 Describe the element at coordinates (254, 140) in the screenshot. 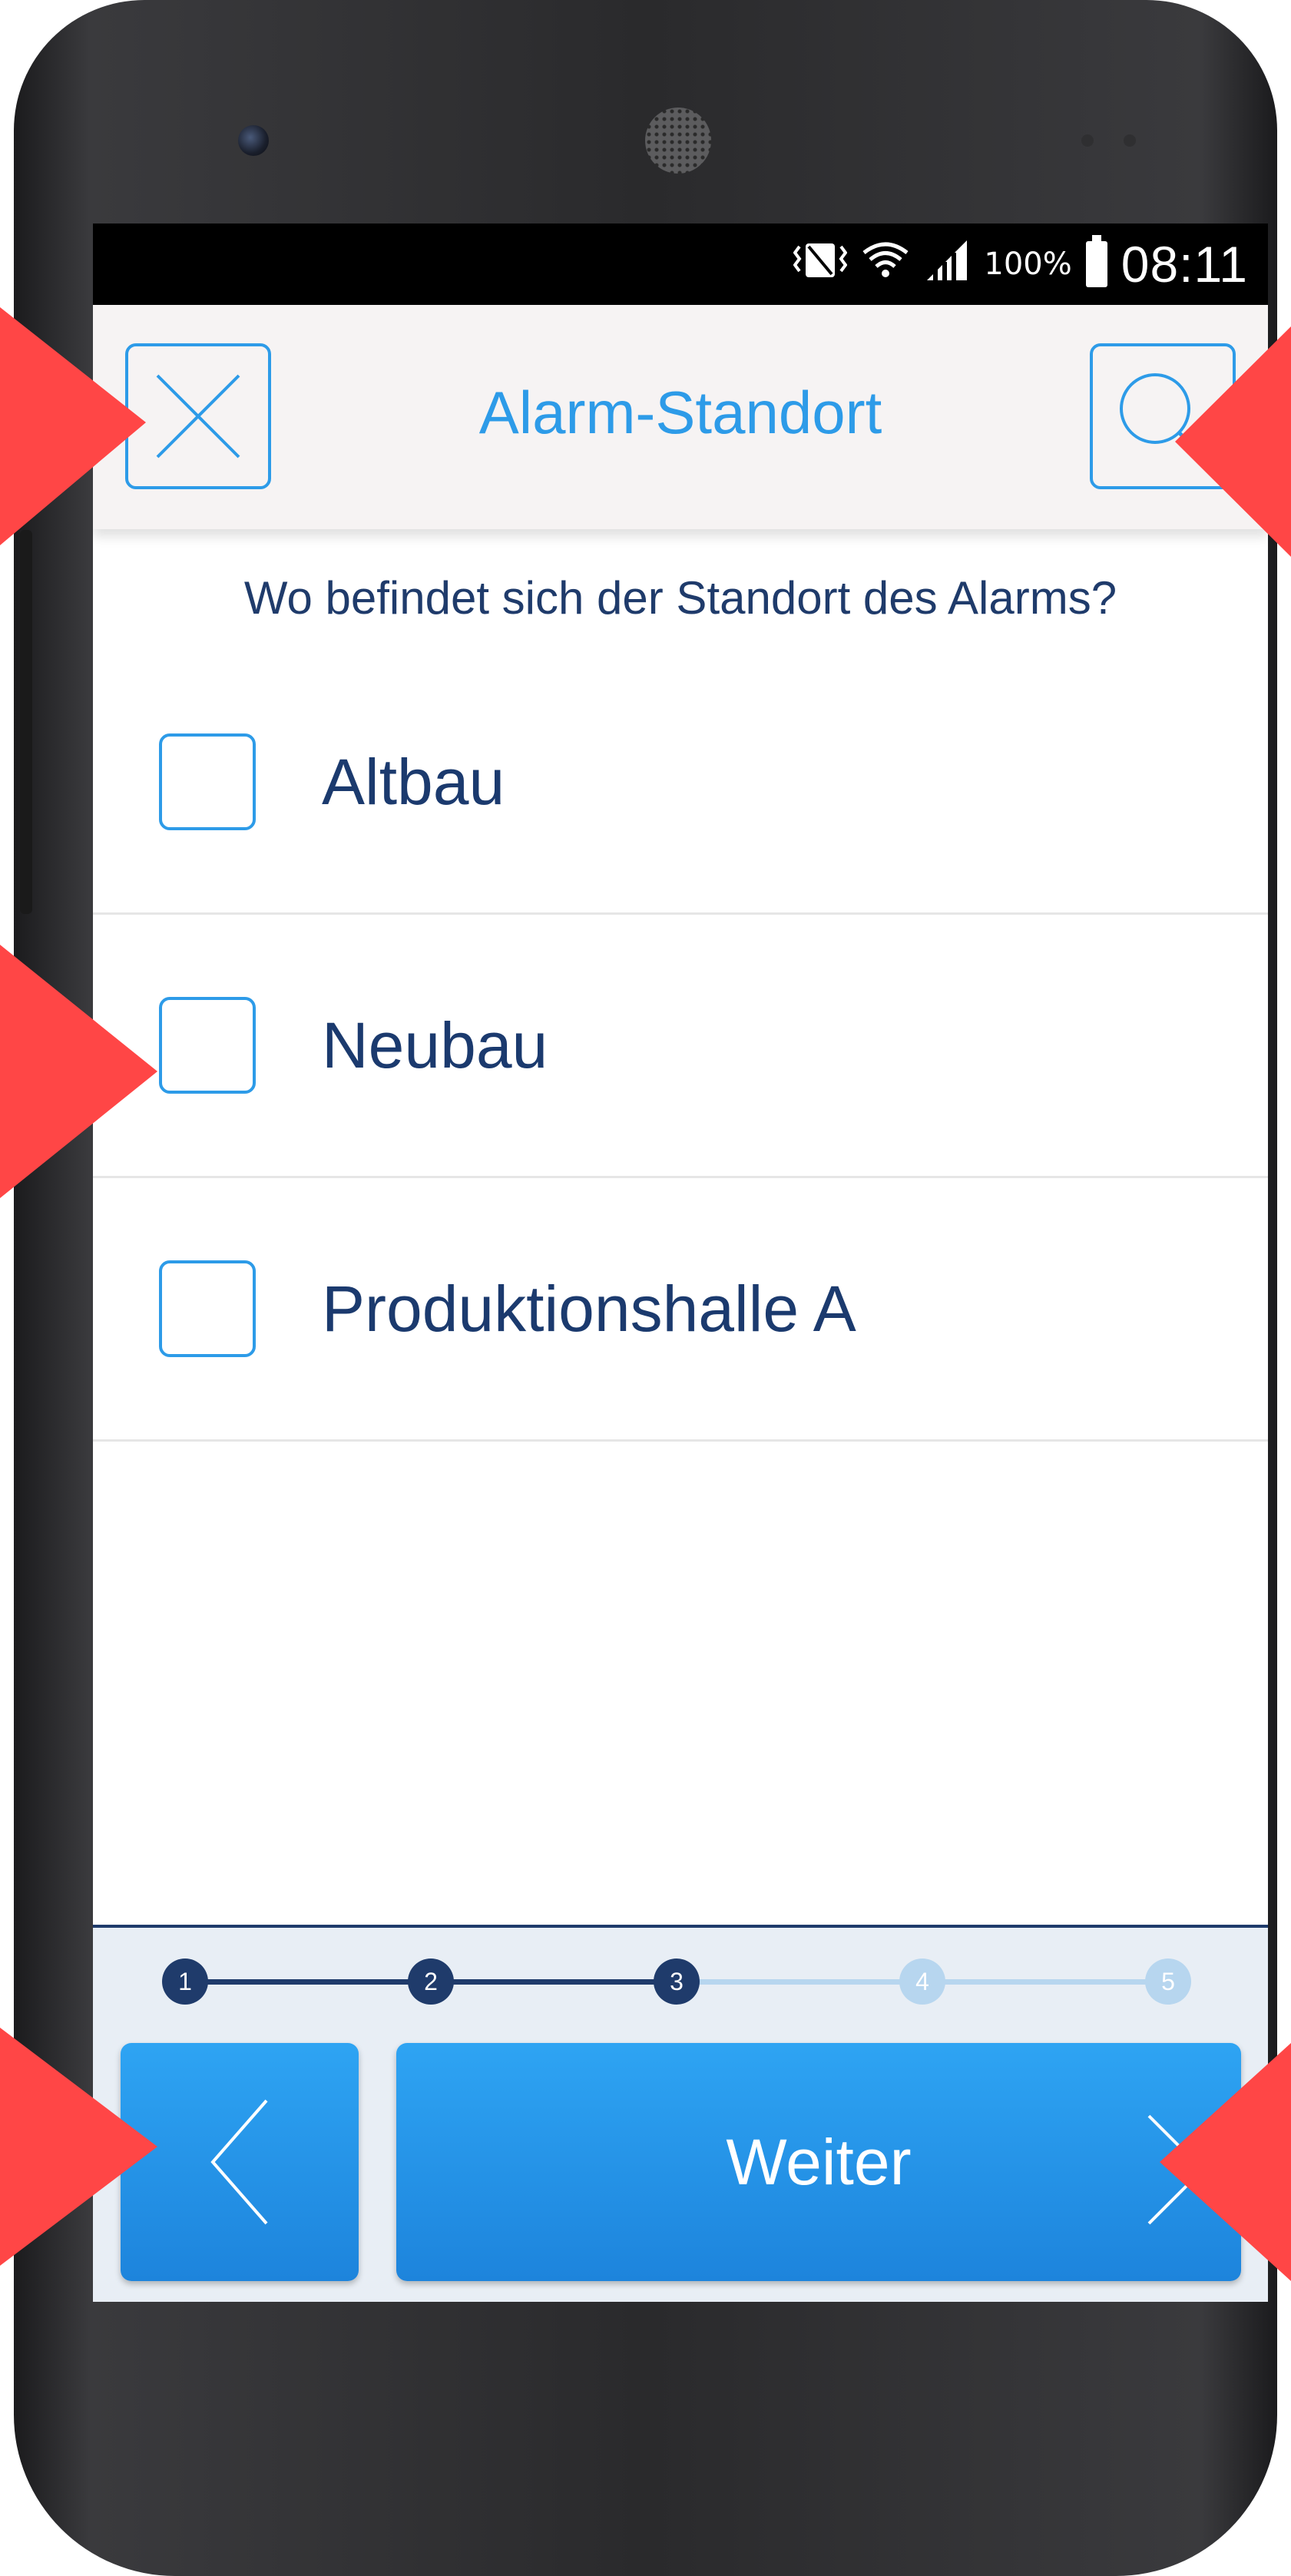

I see `front-camera` at that location.